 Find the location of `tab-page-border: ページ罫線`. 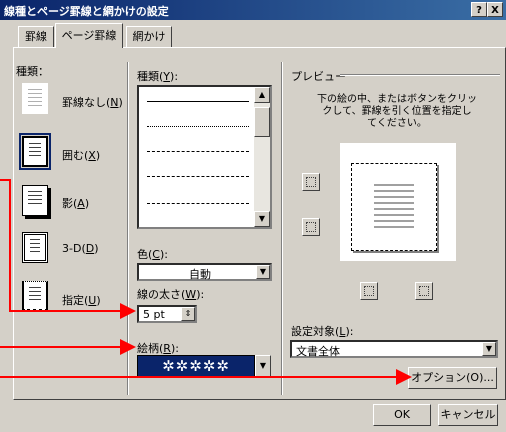

tab-page-border: ページ罫線 is located at coordinates (89, 35).